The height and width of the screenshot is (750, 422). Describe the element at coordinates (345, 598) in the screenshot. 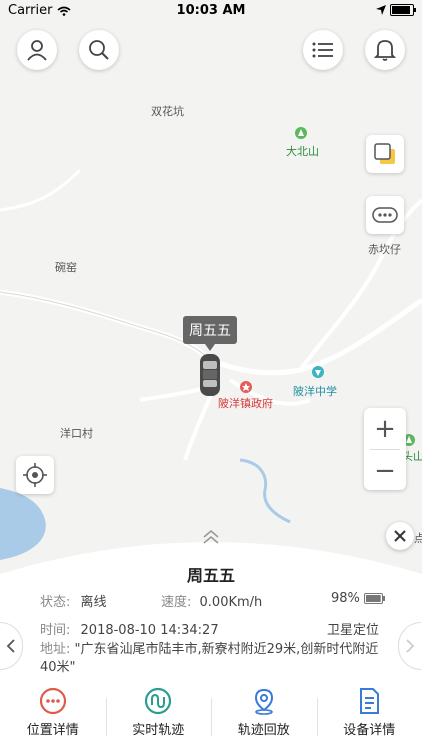

I see `battery-value: 98%` at that location.